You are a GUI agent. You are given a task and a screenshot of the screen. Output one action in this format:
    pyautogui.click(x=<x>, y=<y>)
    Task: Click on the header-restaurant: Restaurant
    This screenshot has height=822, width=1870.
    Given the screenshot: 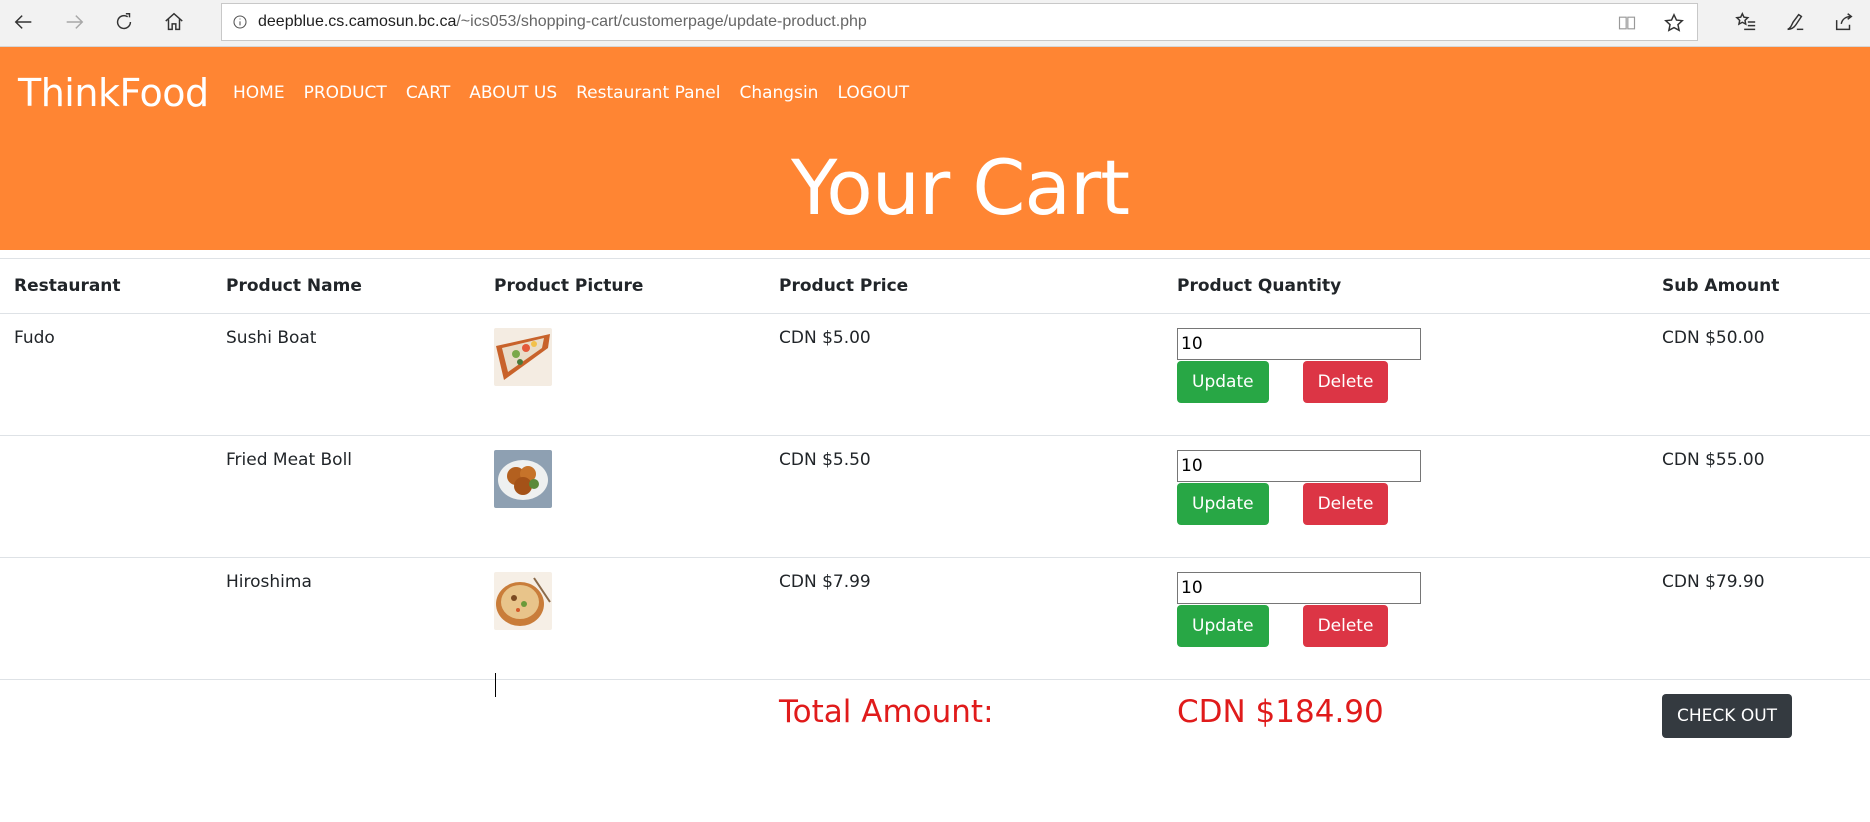 What is the action you would take?
    pyautogui.click(x=106, y=286)
    